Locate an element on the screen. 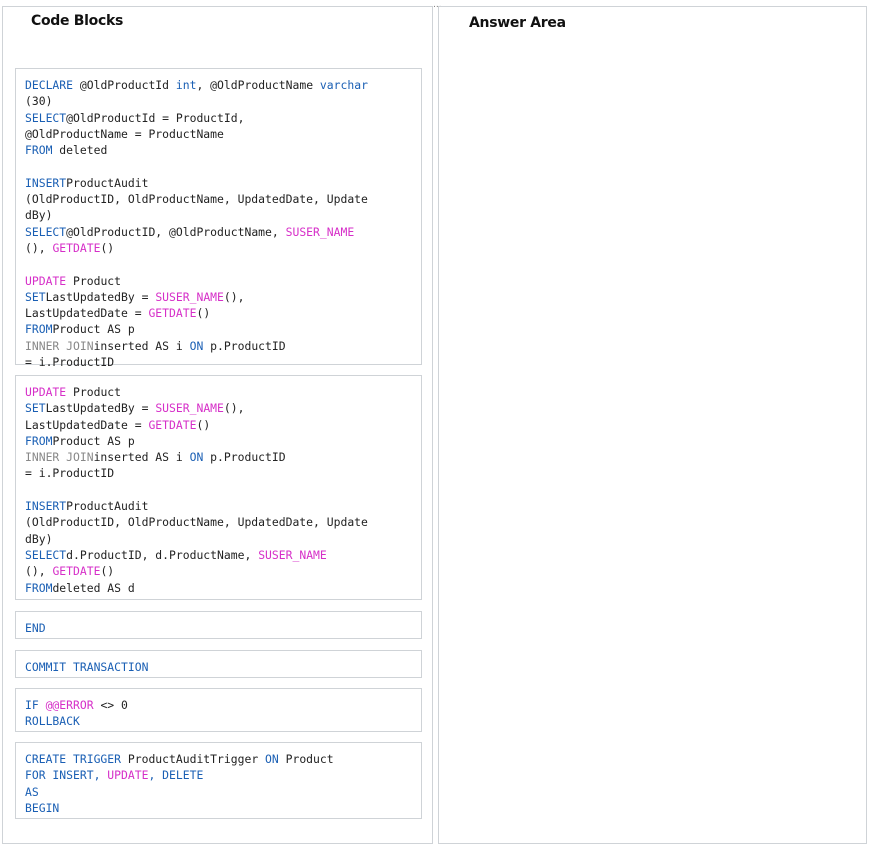 This screenshot has width=872, height=848. code-text: IF @@ERROR <> 0 ROLLBACK is located at coordinates (223, 713).